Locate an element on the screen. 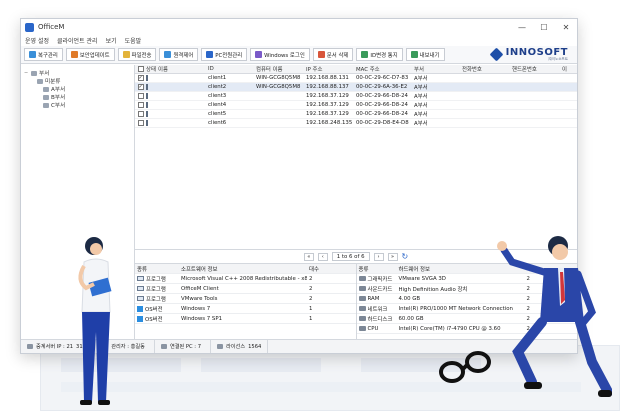 The image size is (640, 411). minimize-button: — is located at coordinates (522, 27).